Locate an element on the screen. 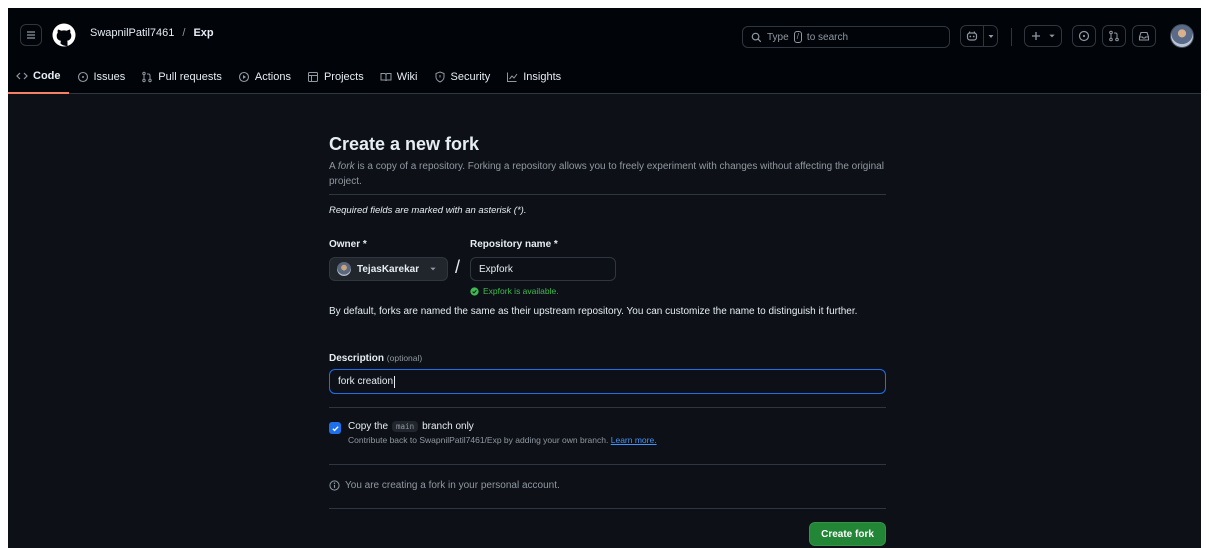 The image size is (1209, 548). copilot-menu-button is located at coordinates (990, 36).